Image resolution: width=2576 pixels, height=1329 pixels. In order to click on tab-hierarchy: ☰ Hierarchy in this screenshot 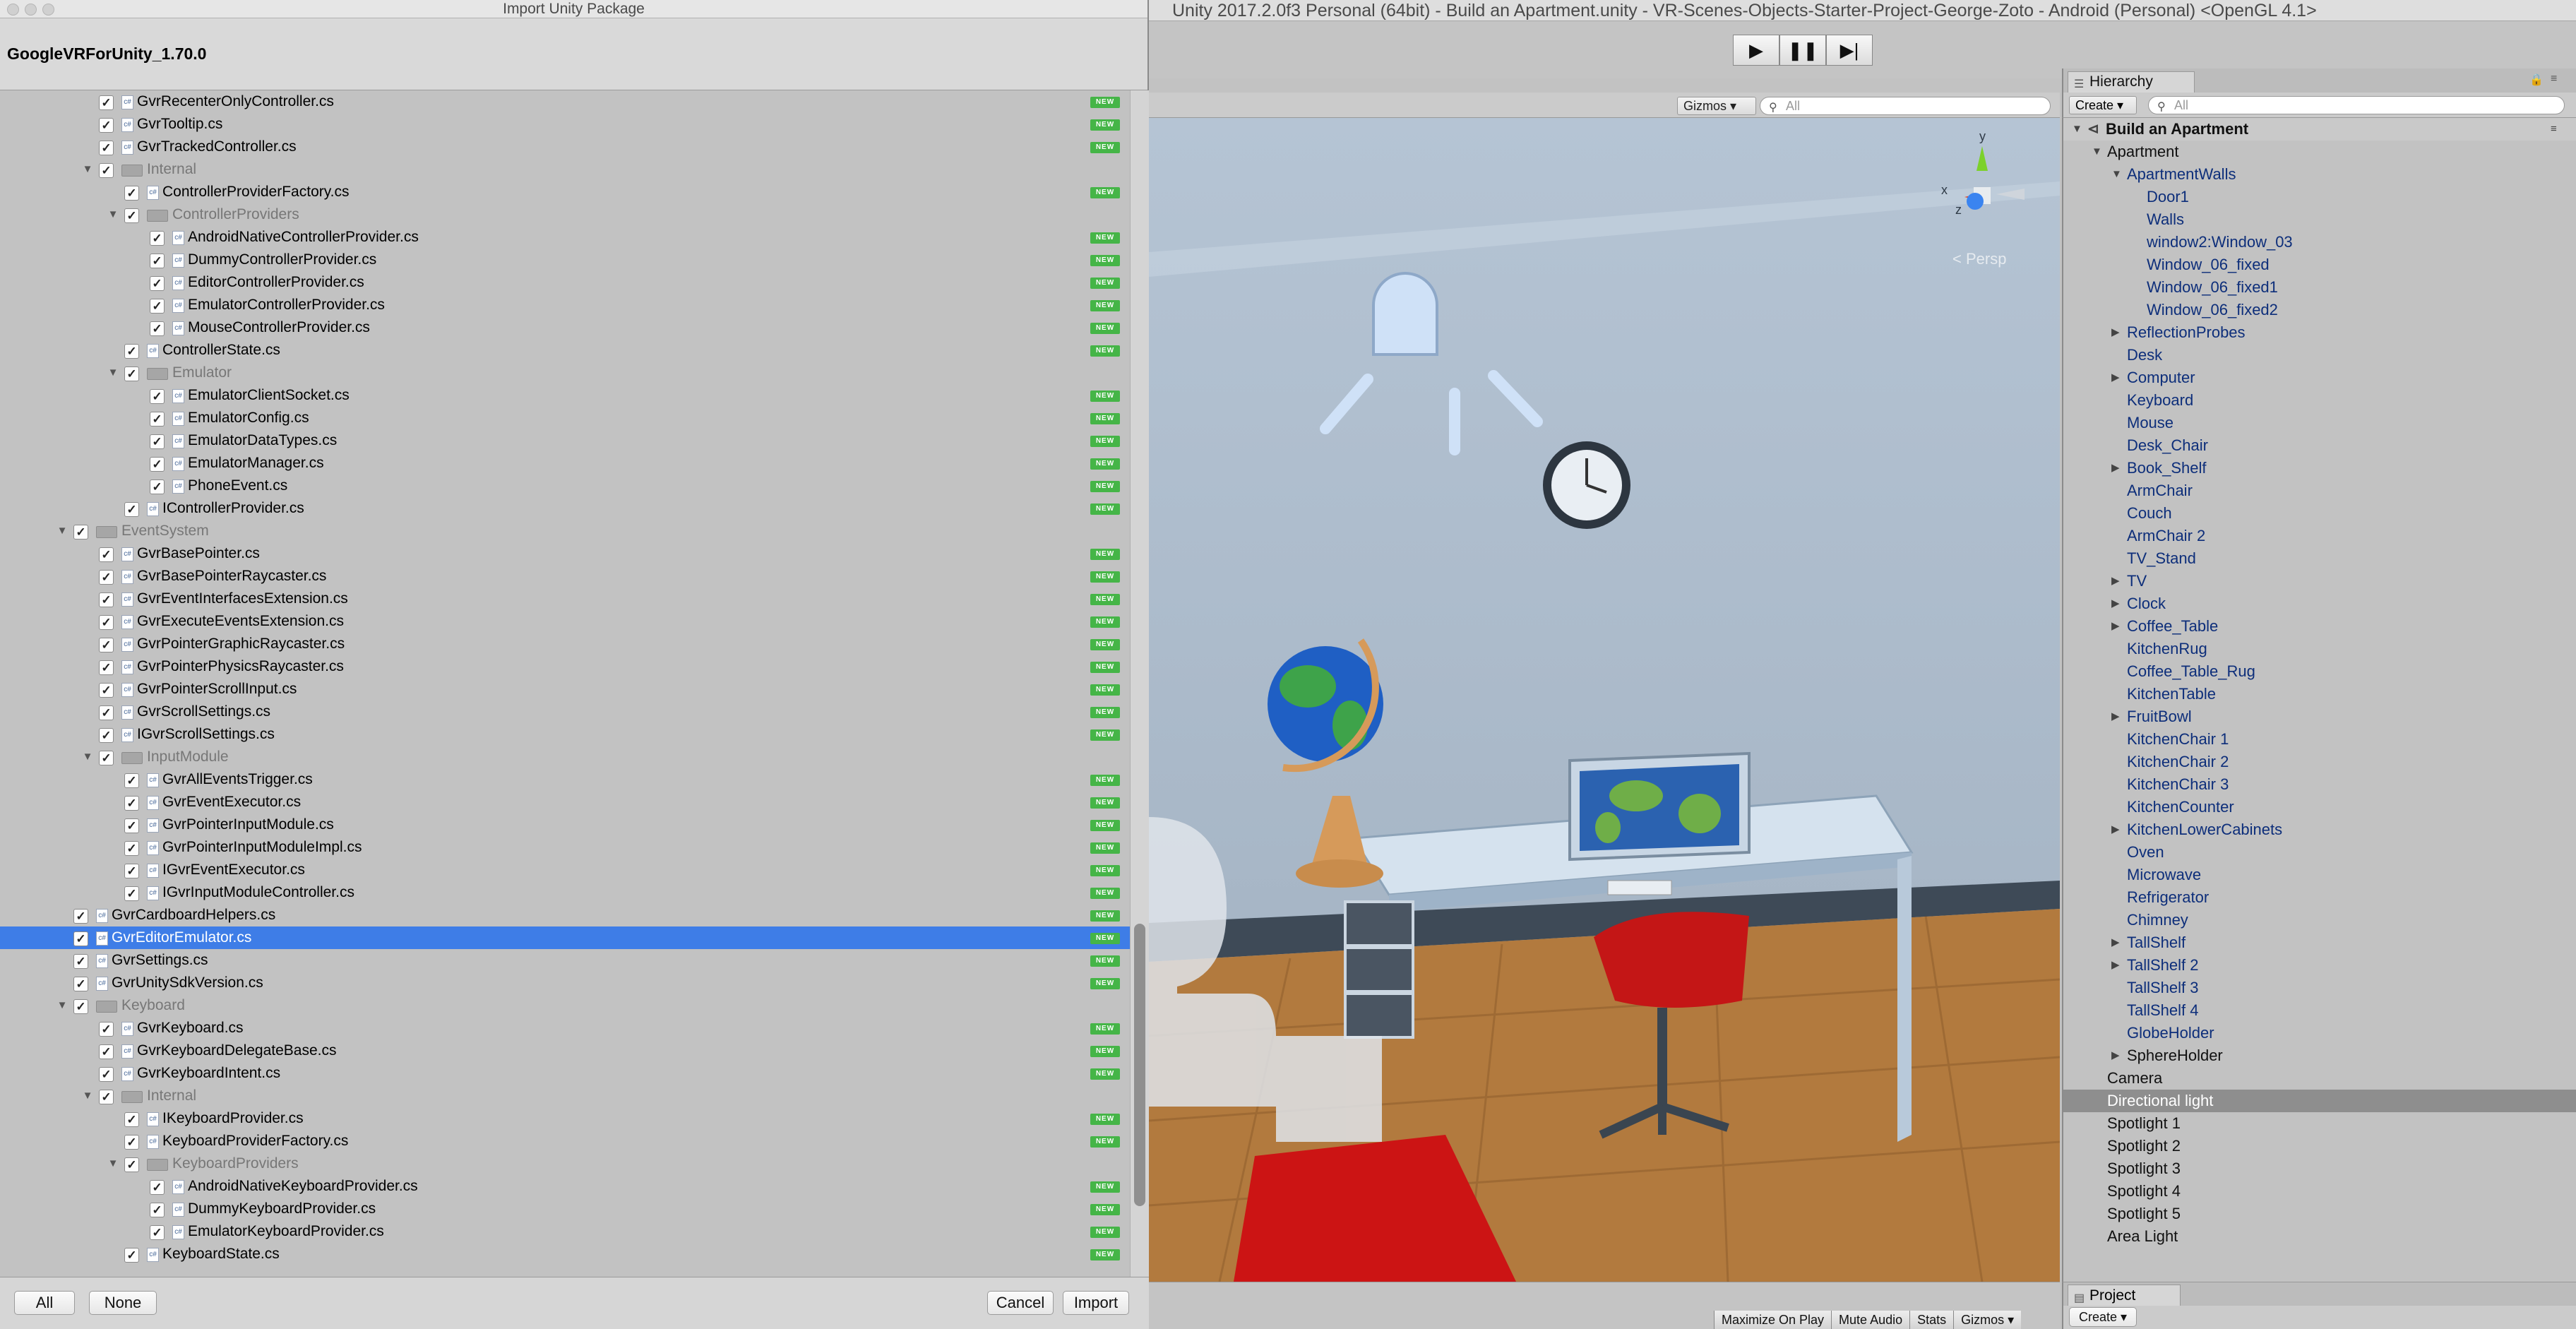, I will do `click(2131, 82)`.